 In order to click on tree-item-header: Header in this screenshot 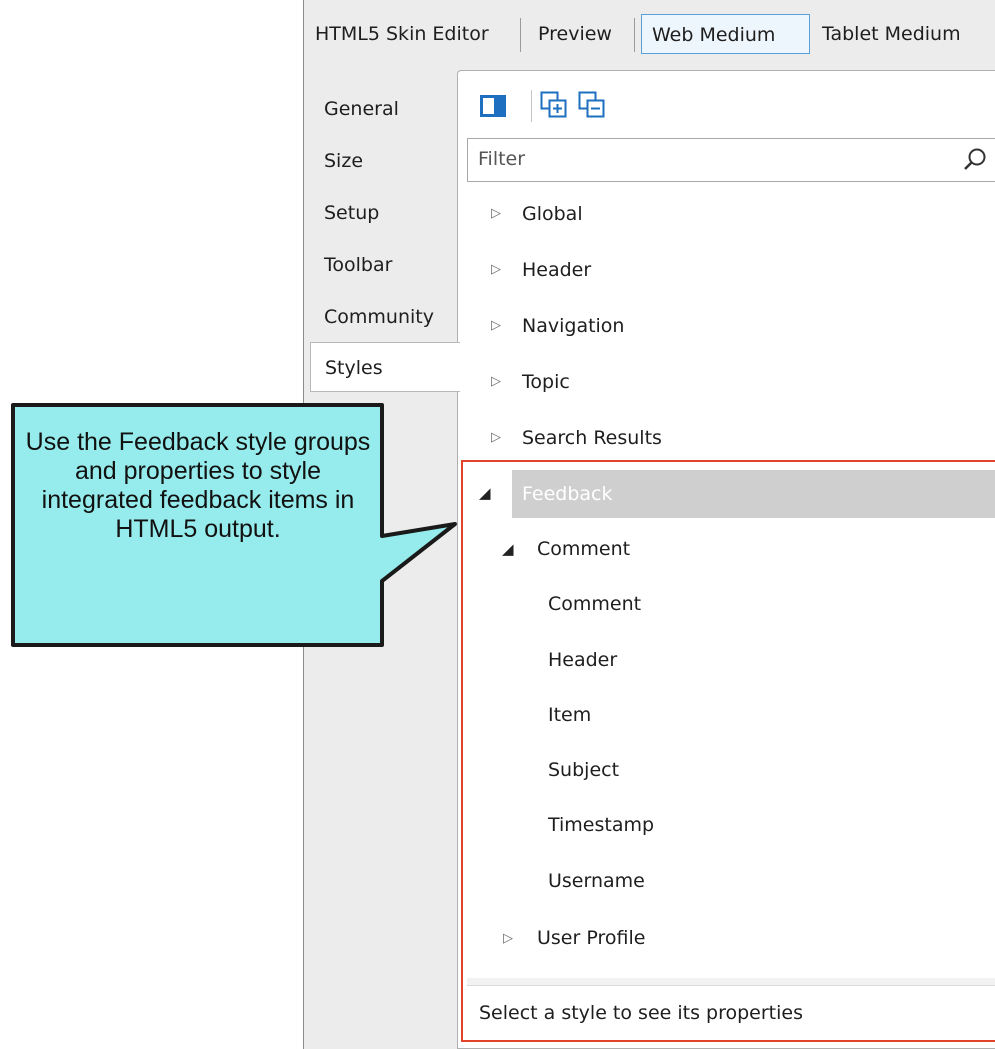, I will do `click(556, 270)`.